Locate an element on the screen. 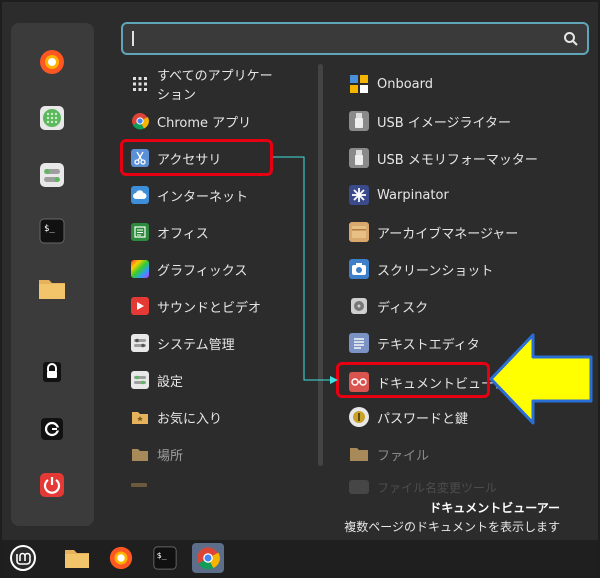  taskbar-firefox is located at coordinates (121, 558).